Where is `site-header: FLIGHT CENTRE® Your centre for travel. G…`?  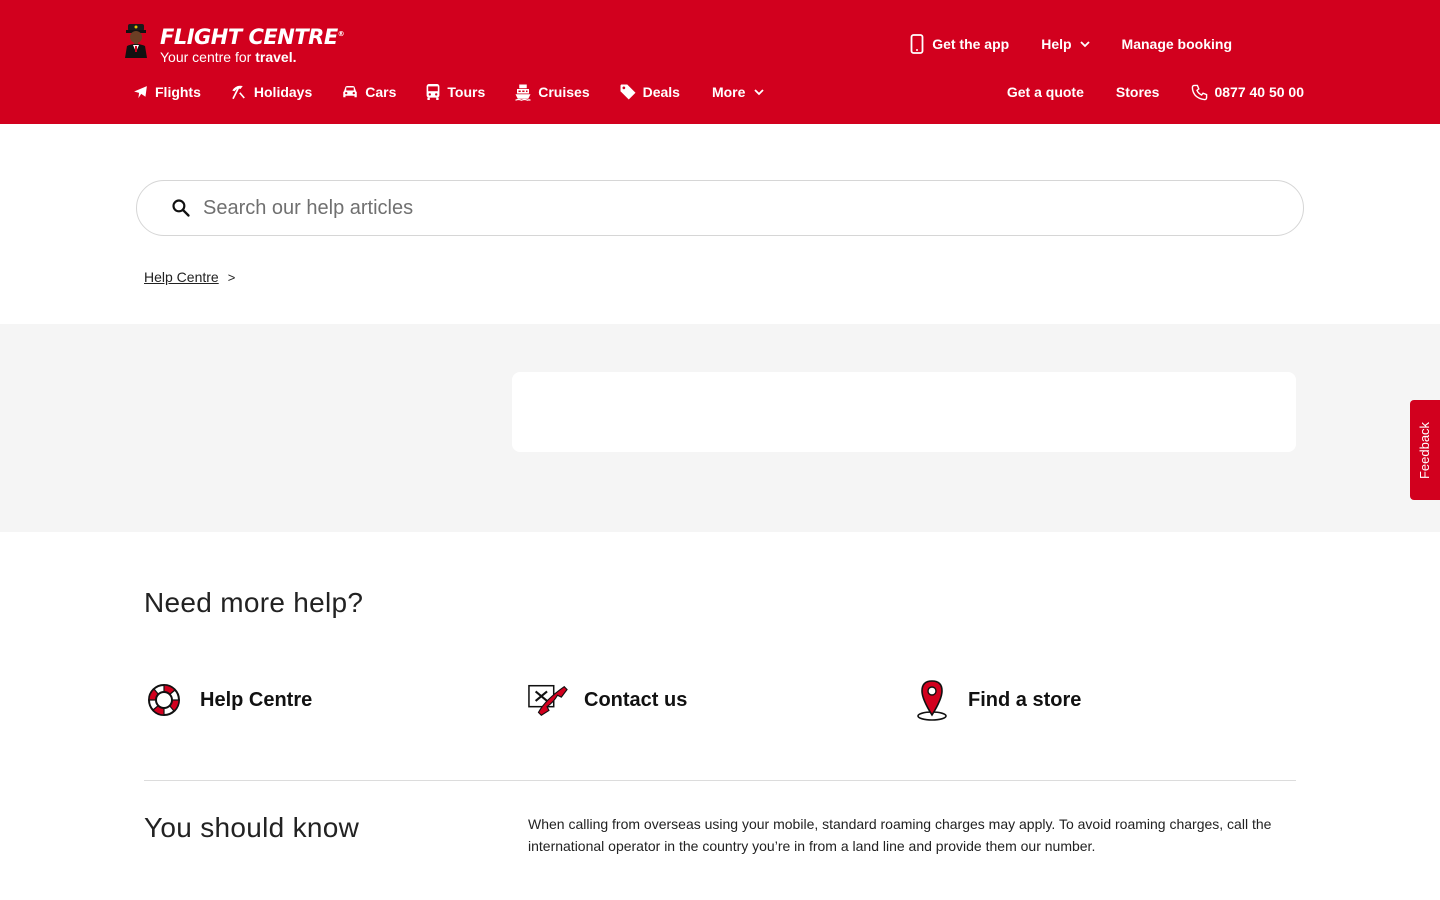 site-header: FLIGHT CENTRE® Your centre for travel. G… is located at coordinates (720, 62).